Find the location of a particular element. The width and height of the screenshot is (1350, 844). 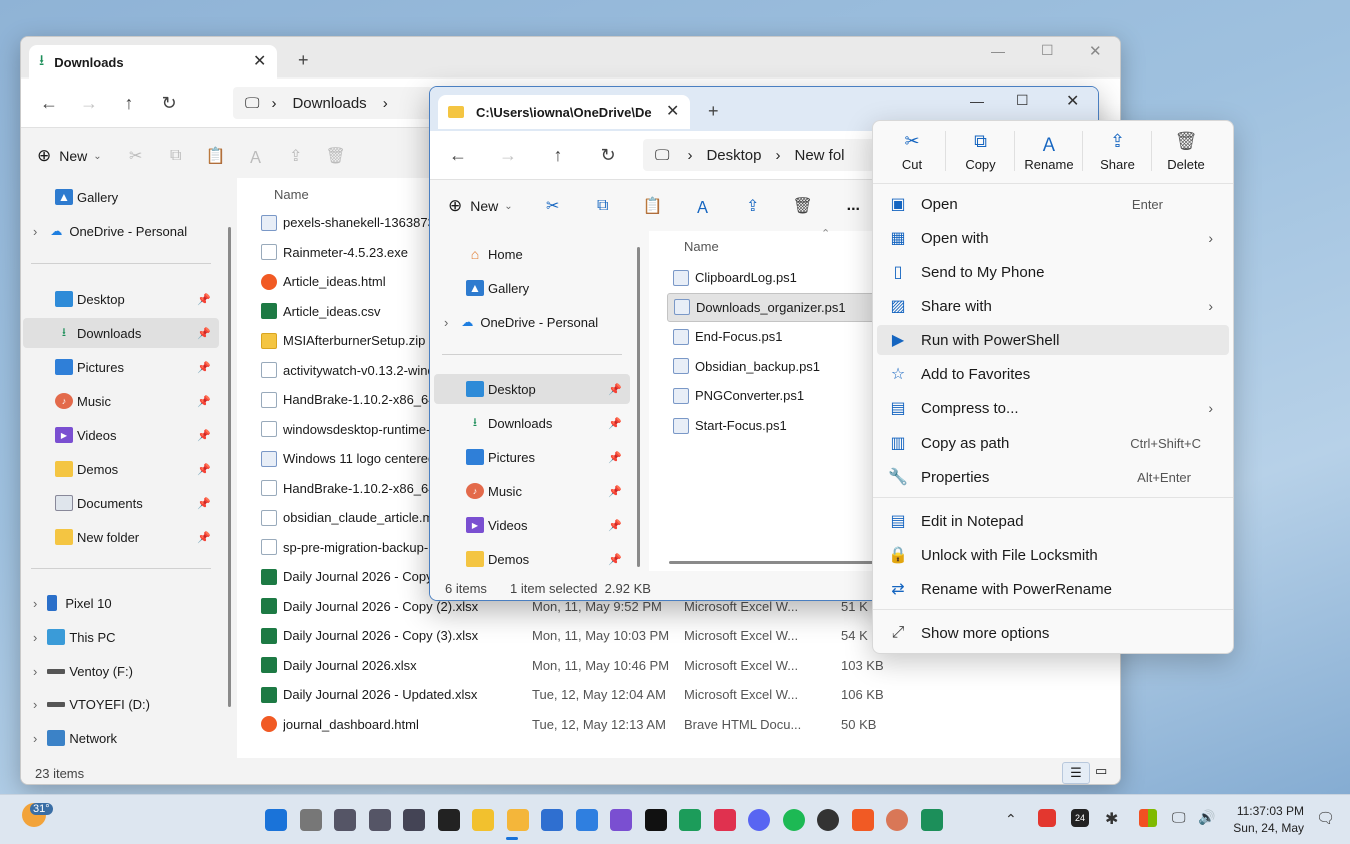

sidebar-item-pixel: › Pixel 10 is located at coordinates (72, 603).